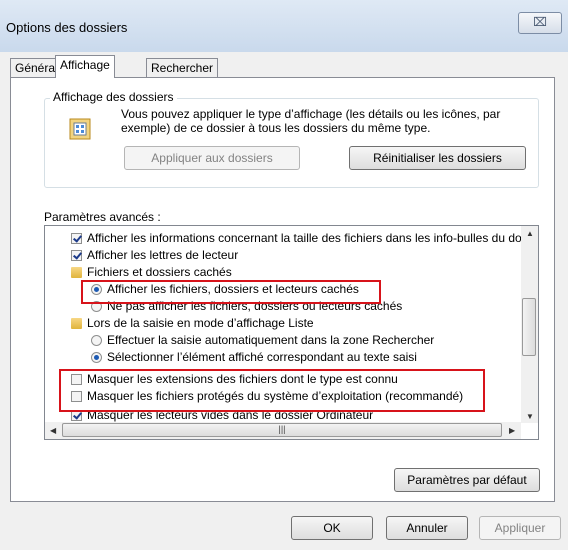  What do you see at coordinates (102, 217) in the screenshot?
I see `advanced-settings-label: Paramètres avancés :` at bounding box center [102, 217].